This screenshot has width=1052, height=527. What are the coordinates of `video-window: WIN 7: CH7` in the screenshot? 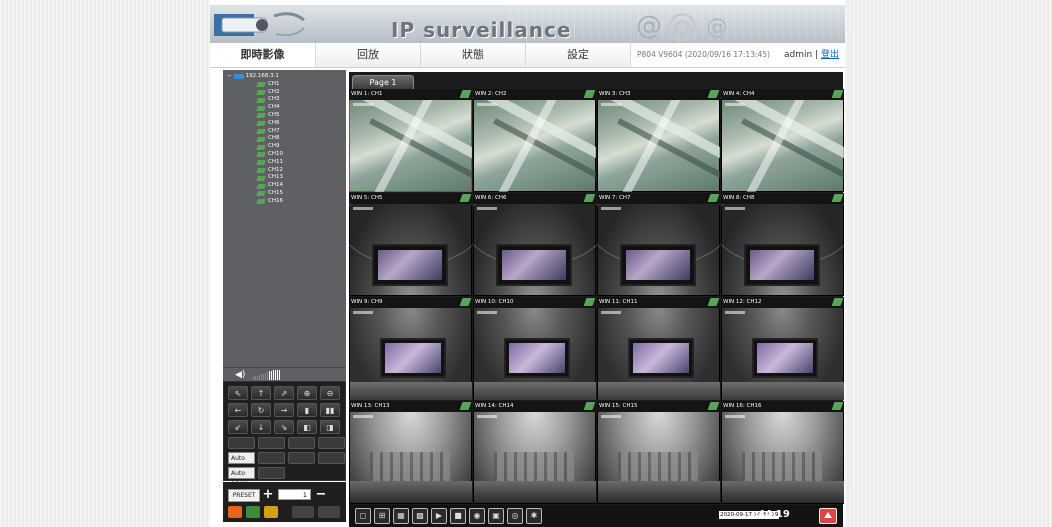 It's located at (658, 244).